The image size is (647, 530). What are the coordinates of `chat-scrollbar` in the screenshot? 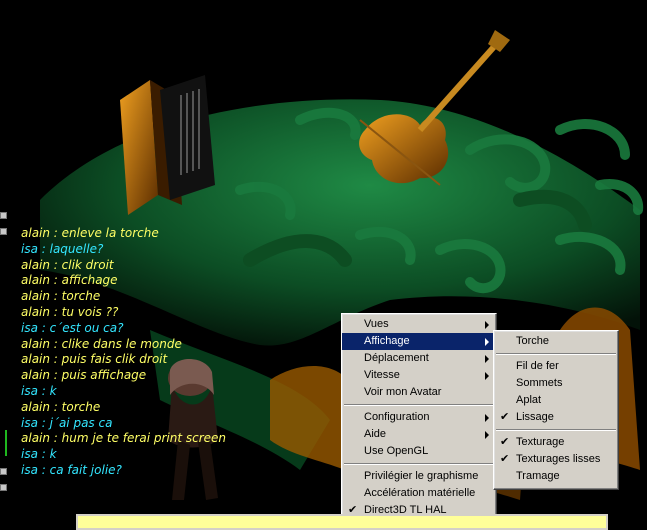 It's located at (6, 443).